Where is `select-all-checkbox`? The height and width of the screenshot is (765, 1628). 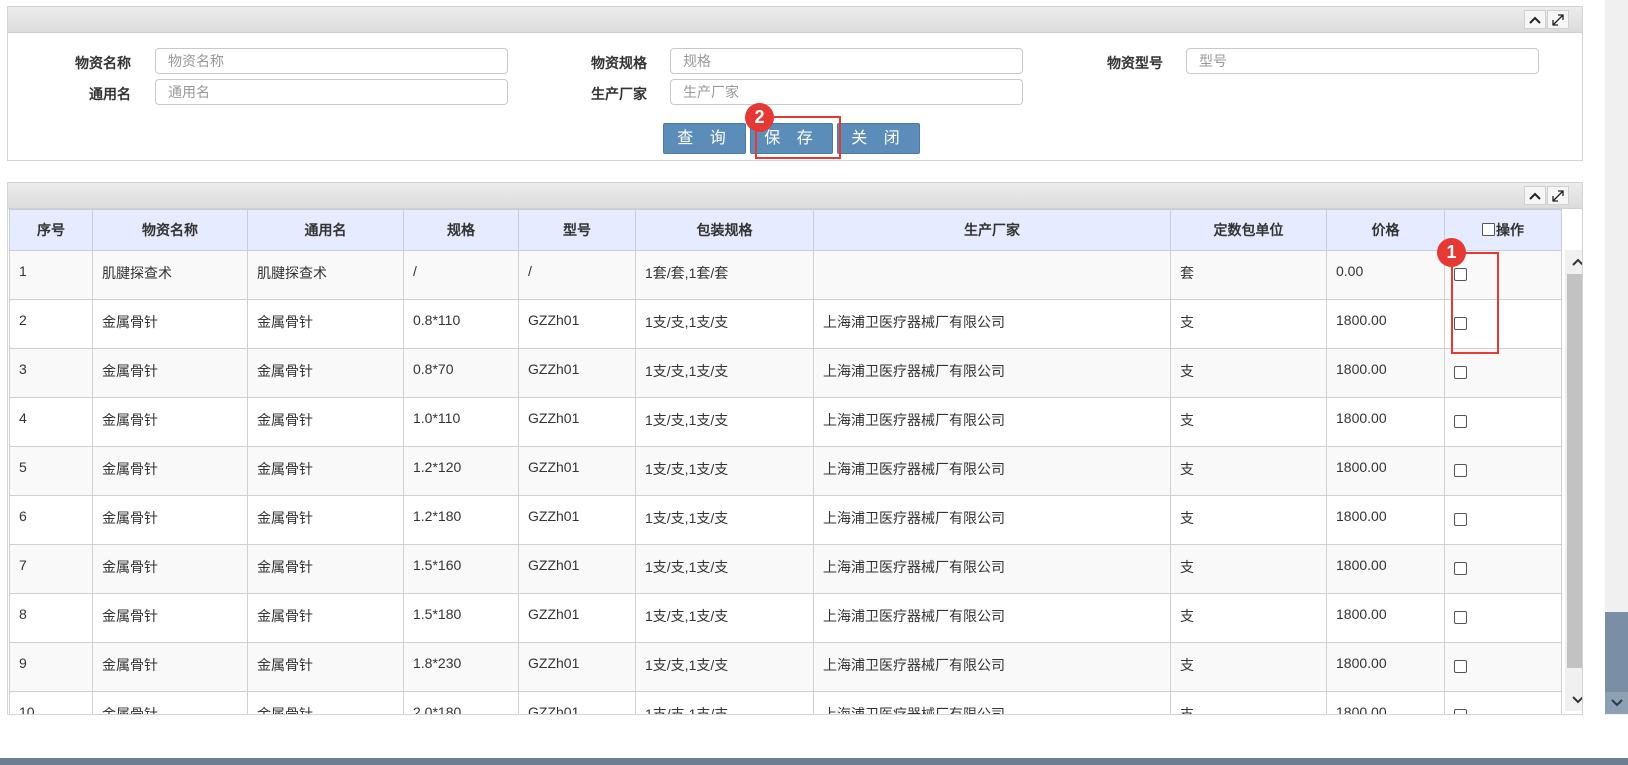
select-all-checkbox is located at coordinates (1488, 229).